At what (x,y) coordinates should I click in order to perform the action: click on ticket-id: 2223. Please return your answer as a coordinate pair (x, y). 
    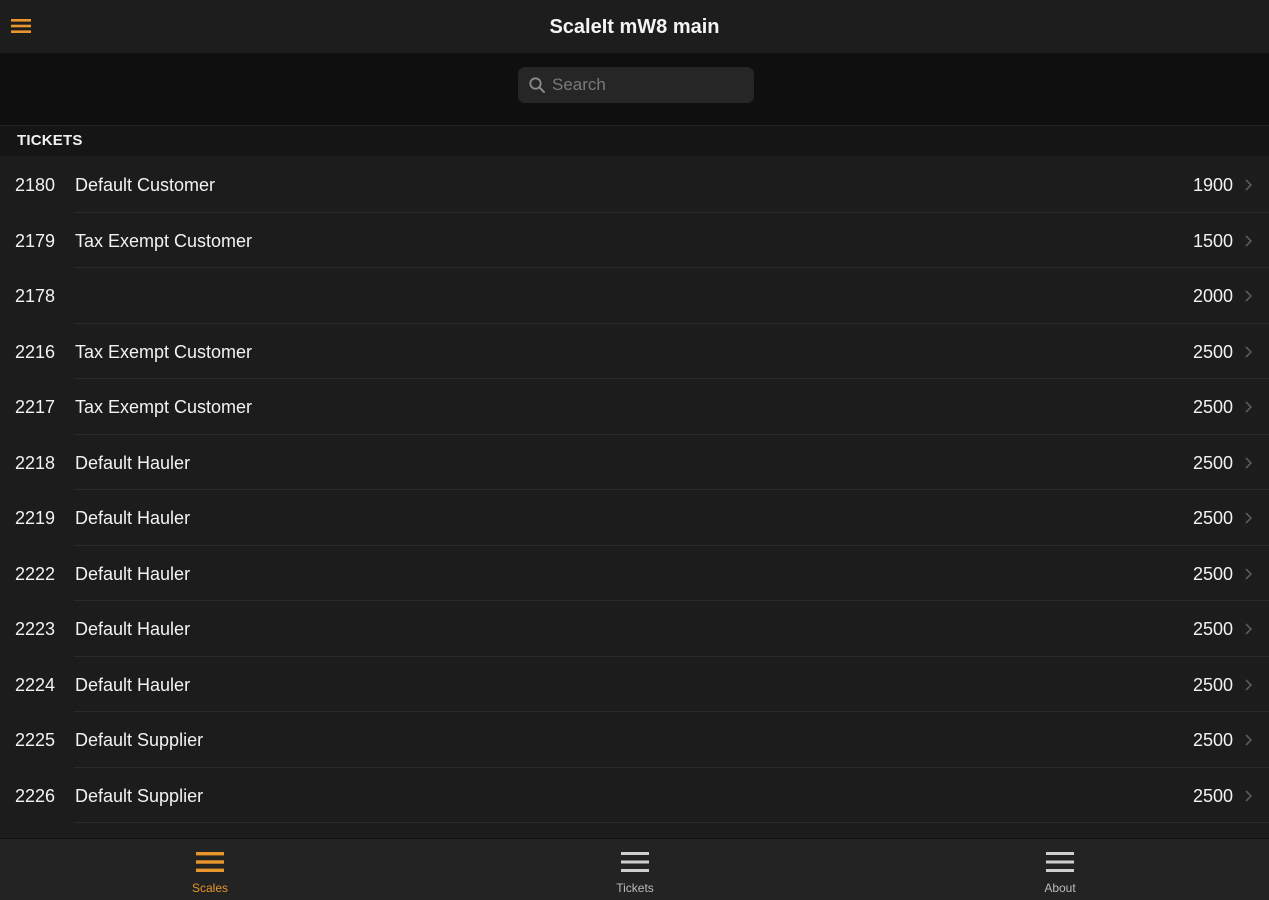
    Looking at the image, I should click on (35, 629).